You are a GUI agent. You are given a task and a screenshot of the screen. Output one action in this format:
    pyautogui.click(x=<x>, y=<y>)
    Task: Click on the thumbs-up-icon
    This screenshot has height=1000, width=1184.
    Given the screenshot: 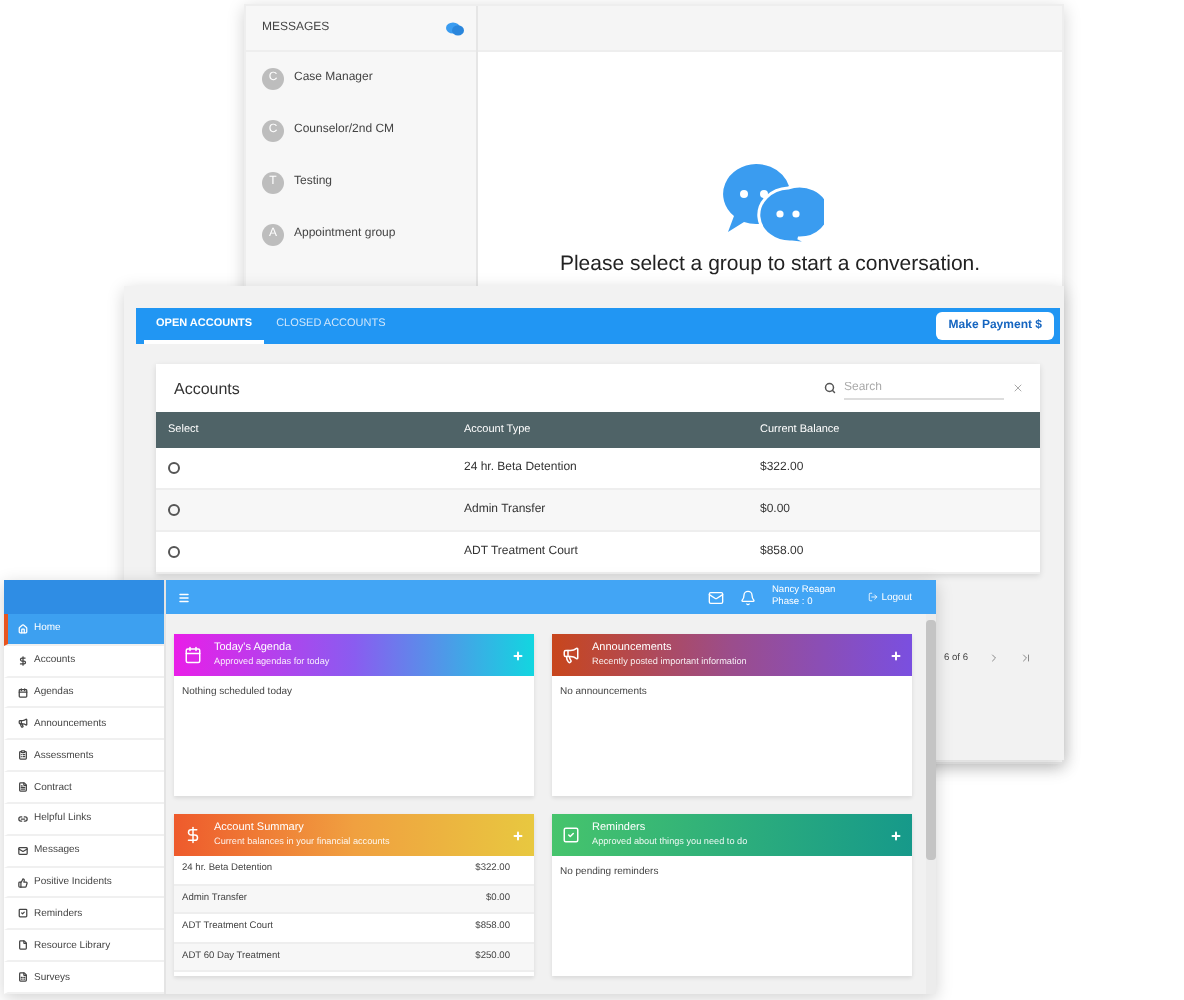 What is the action you would take?
    pyautogui.click(x=23, y=882)
    